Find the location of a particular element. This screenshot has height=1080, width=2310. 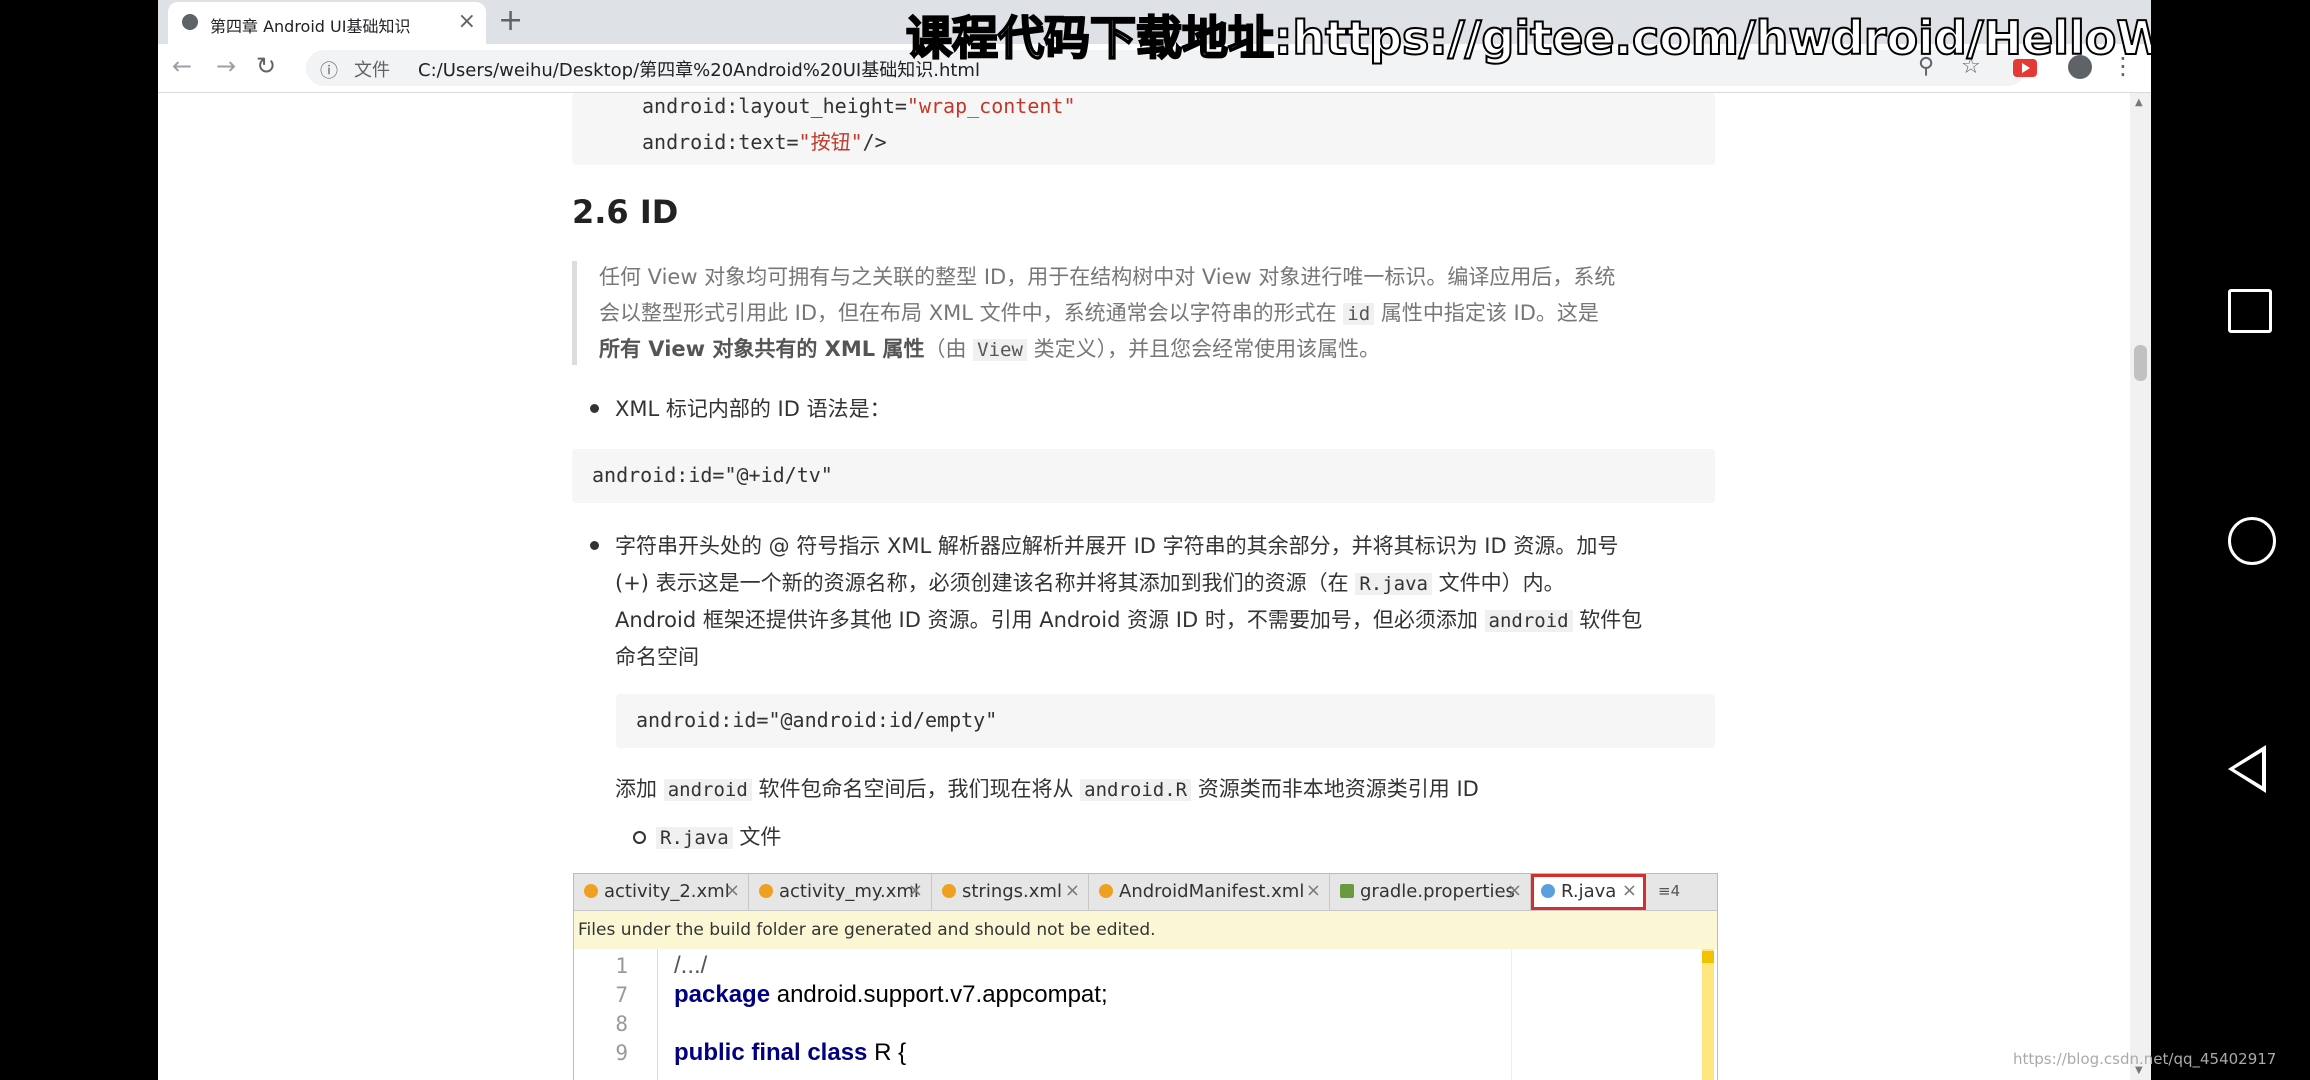

ide-tab-label: activity_my.xml is located at coordinates (849, 891).